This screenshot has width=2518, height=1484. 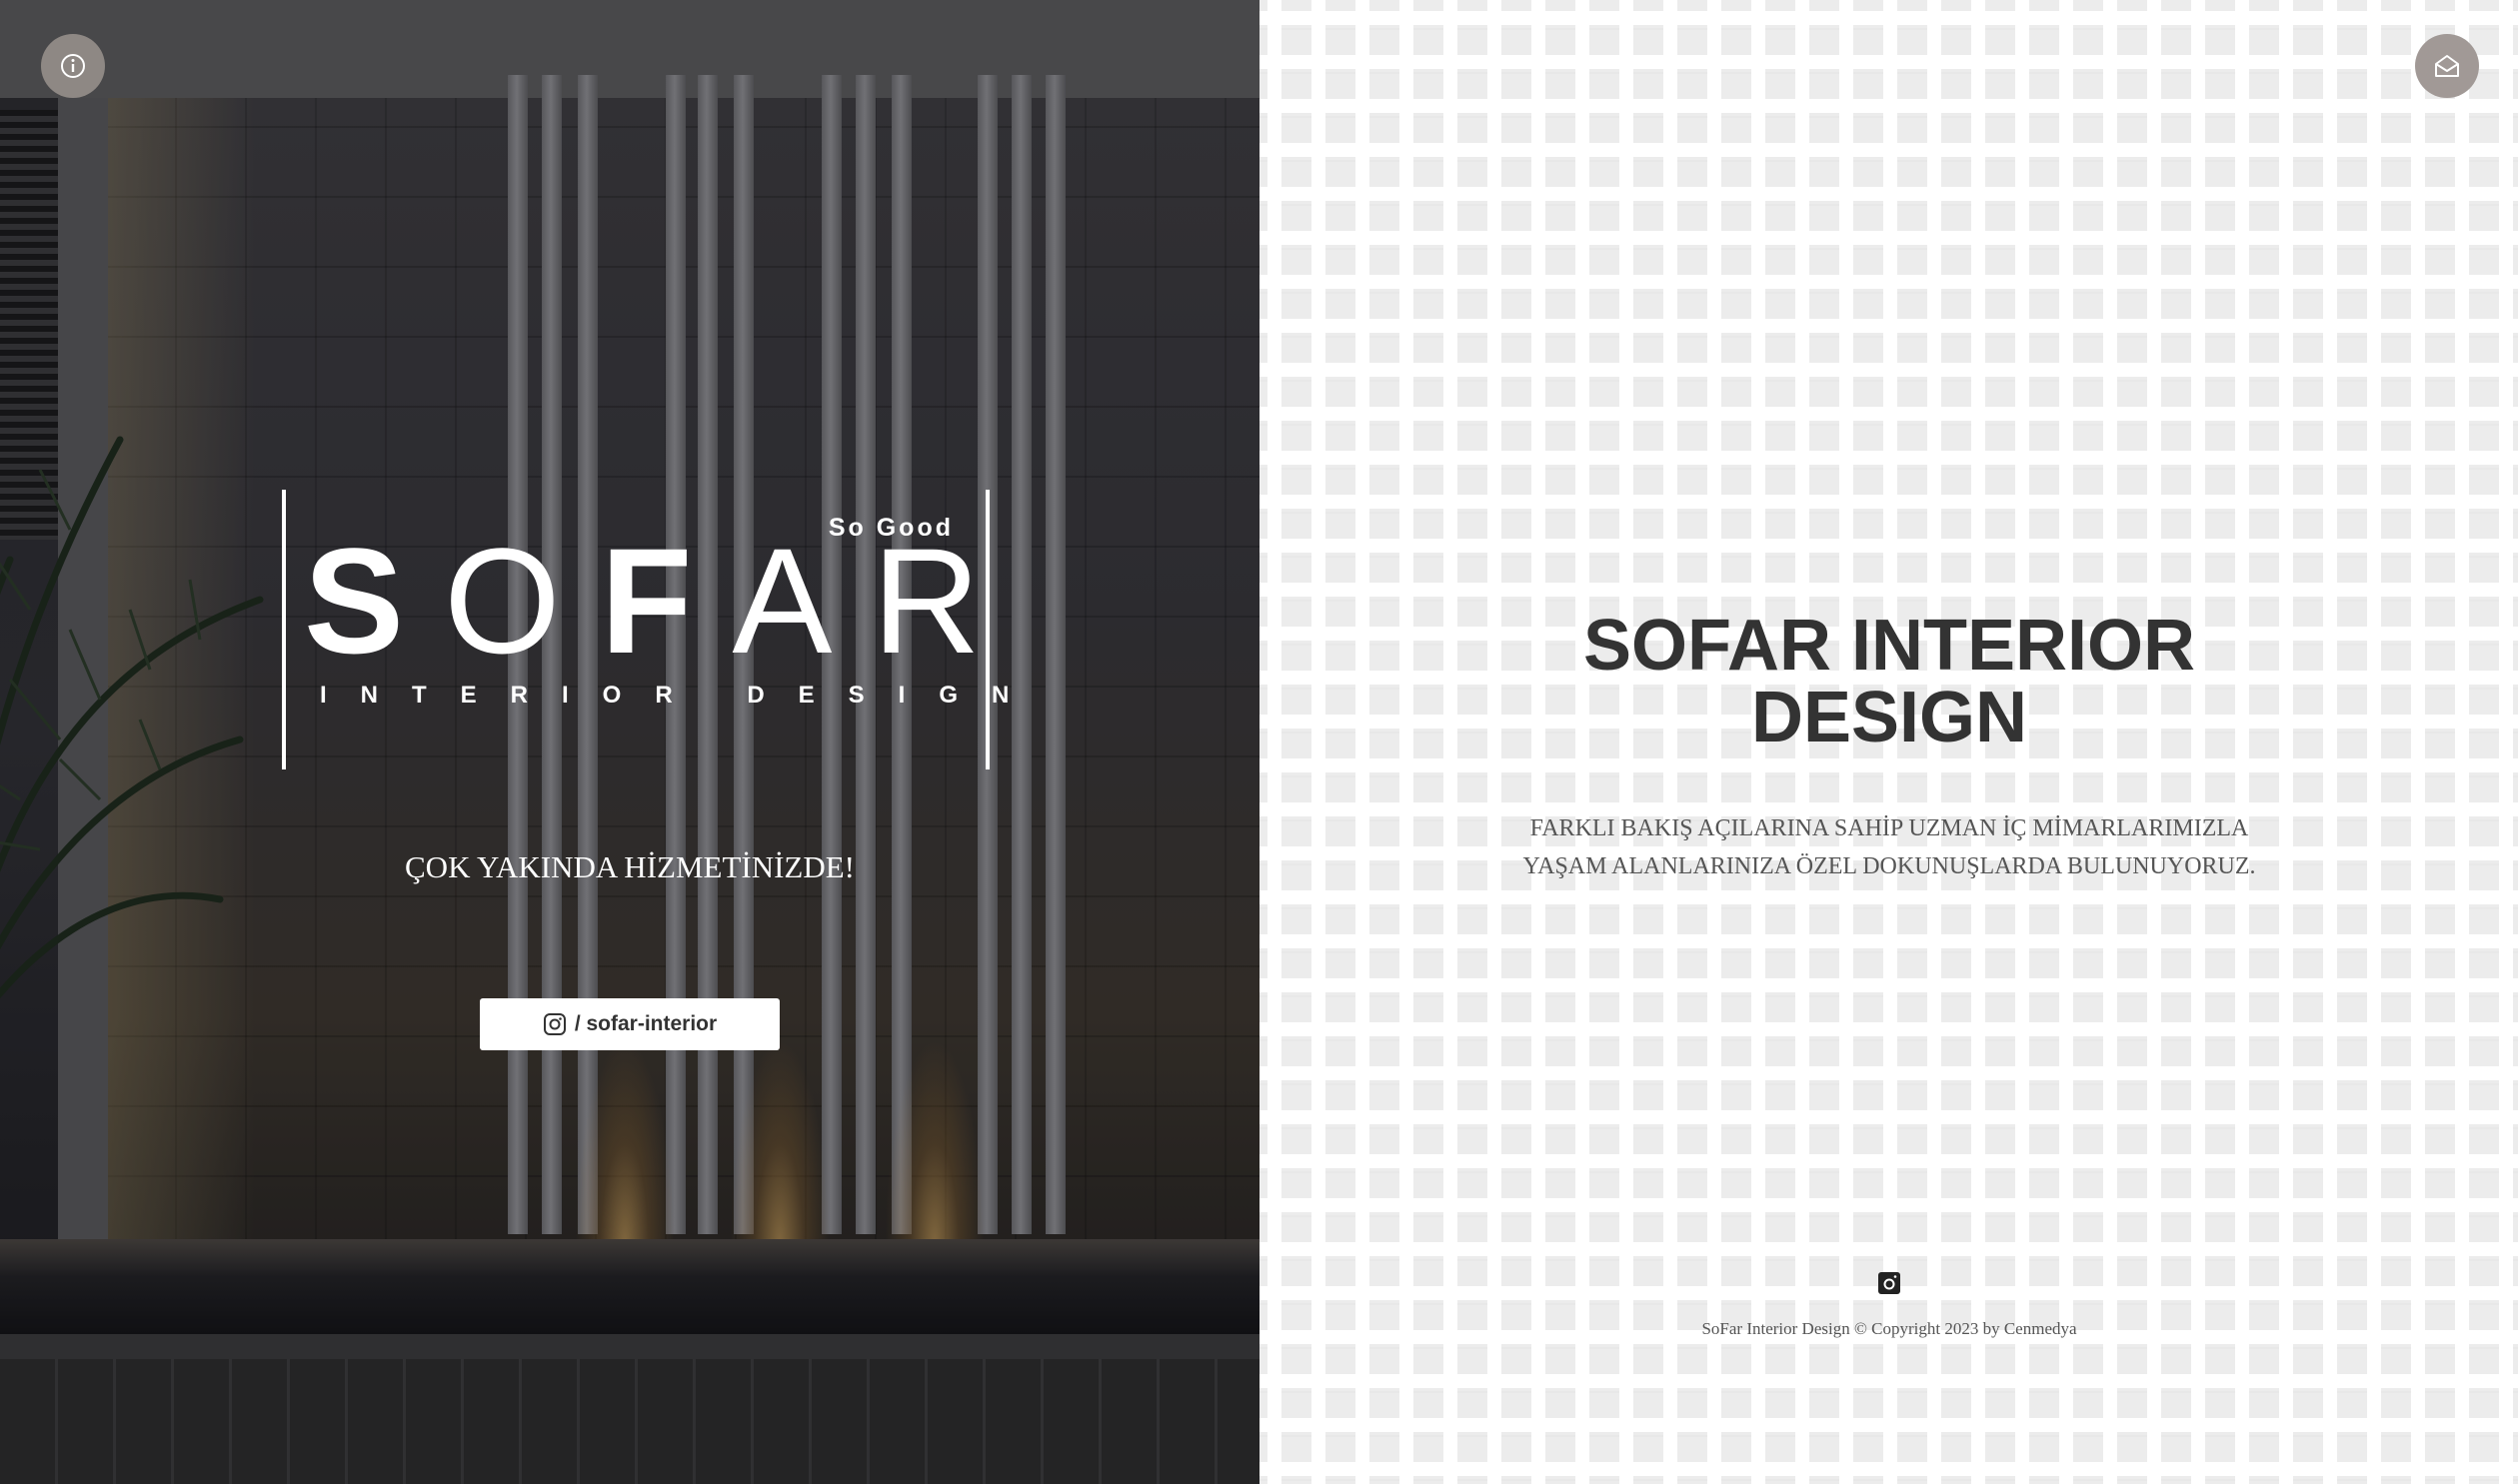 I want to click on logo-subtitle: INTERIOR DESIGN, so click(x=682, y=695).